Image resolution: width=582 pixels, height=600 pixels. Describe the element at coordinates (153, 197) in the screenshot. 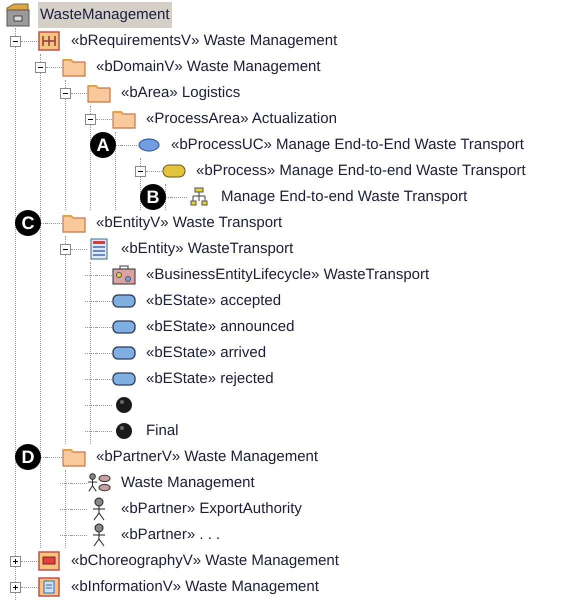

I see `callout-badge: B` at that location.